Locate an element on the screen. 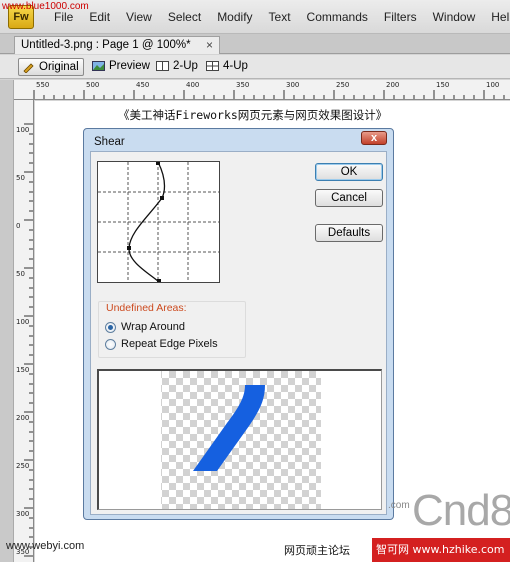  vertical-ruler: 100 50 0 50 100 150 200 250 300 350 is located at coordinates (24, 331).